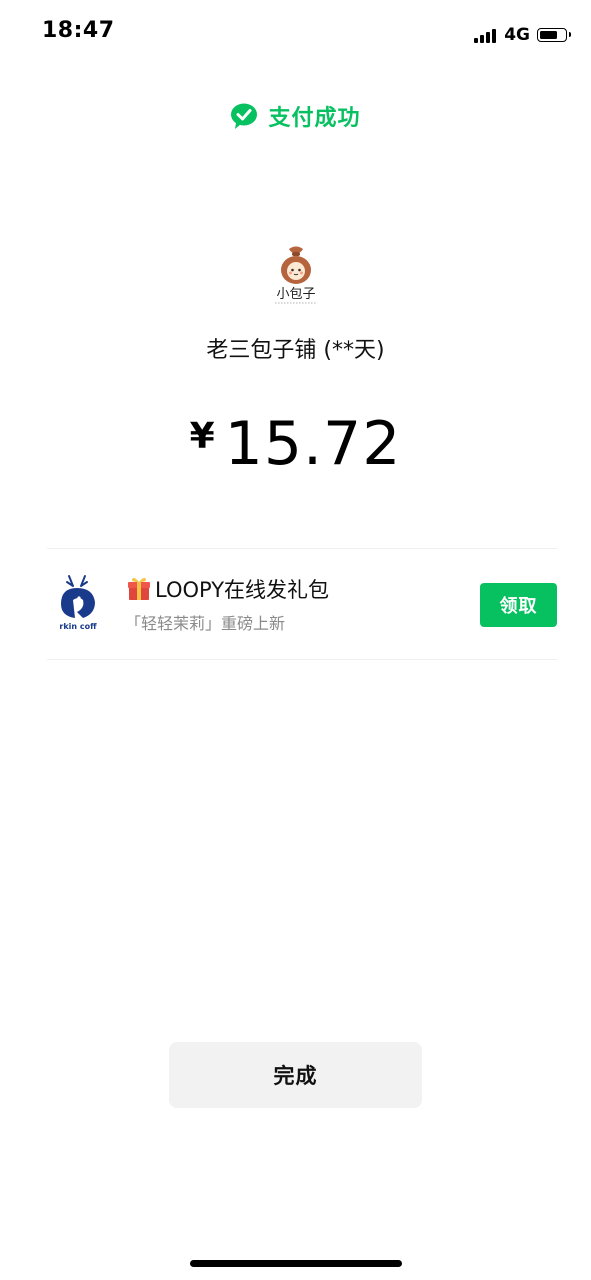  What do you see at coordinates (242, 590) in the screenshot?
I see `promo-title-text: LOOPY在线发礼包` at bounding box center [242, 590].